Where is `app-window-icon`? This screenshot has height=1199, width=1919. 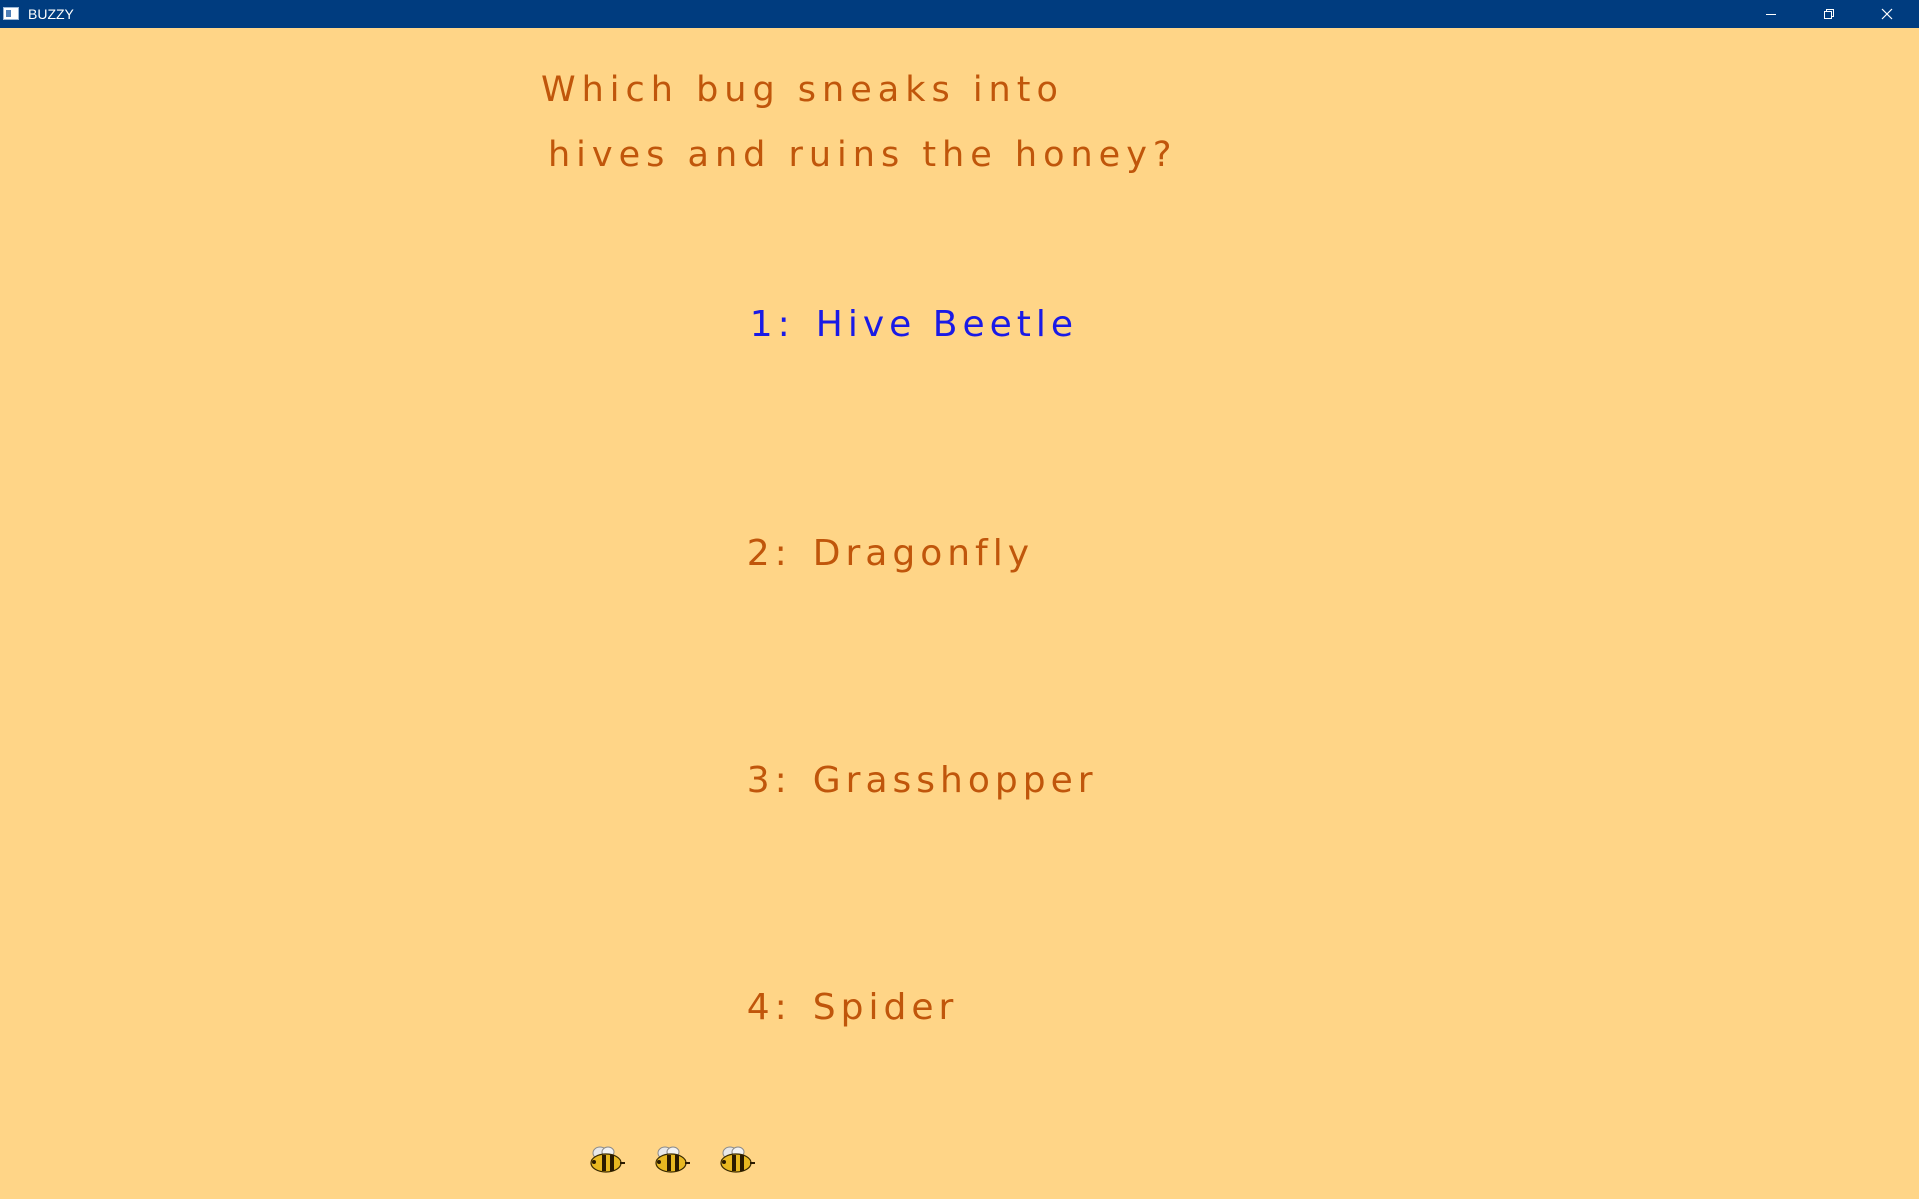 app-window-icon is located at coordinates (11, 13).